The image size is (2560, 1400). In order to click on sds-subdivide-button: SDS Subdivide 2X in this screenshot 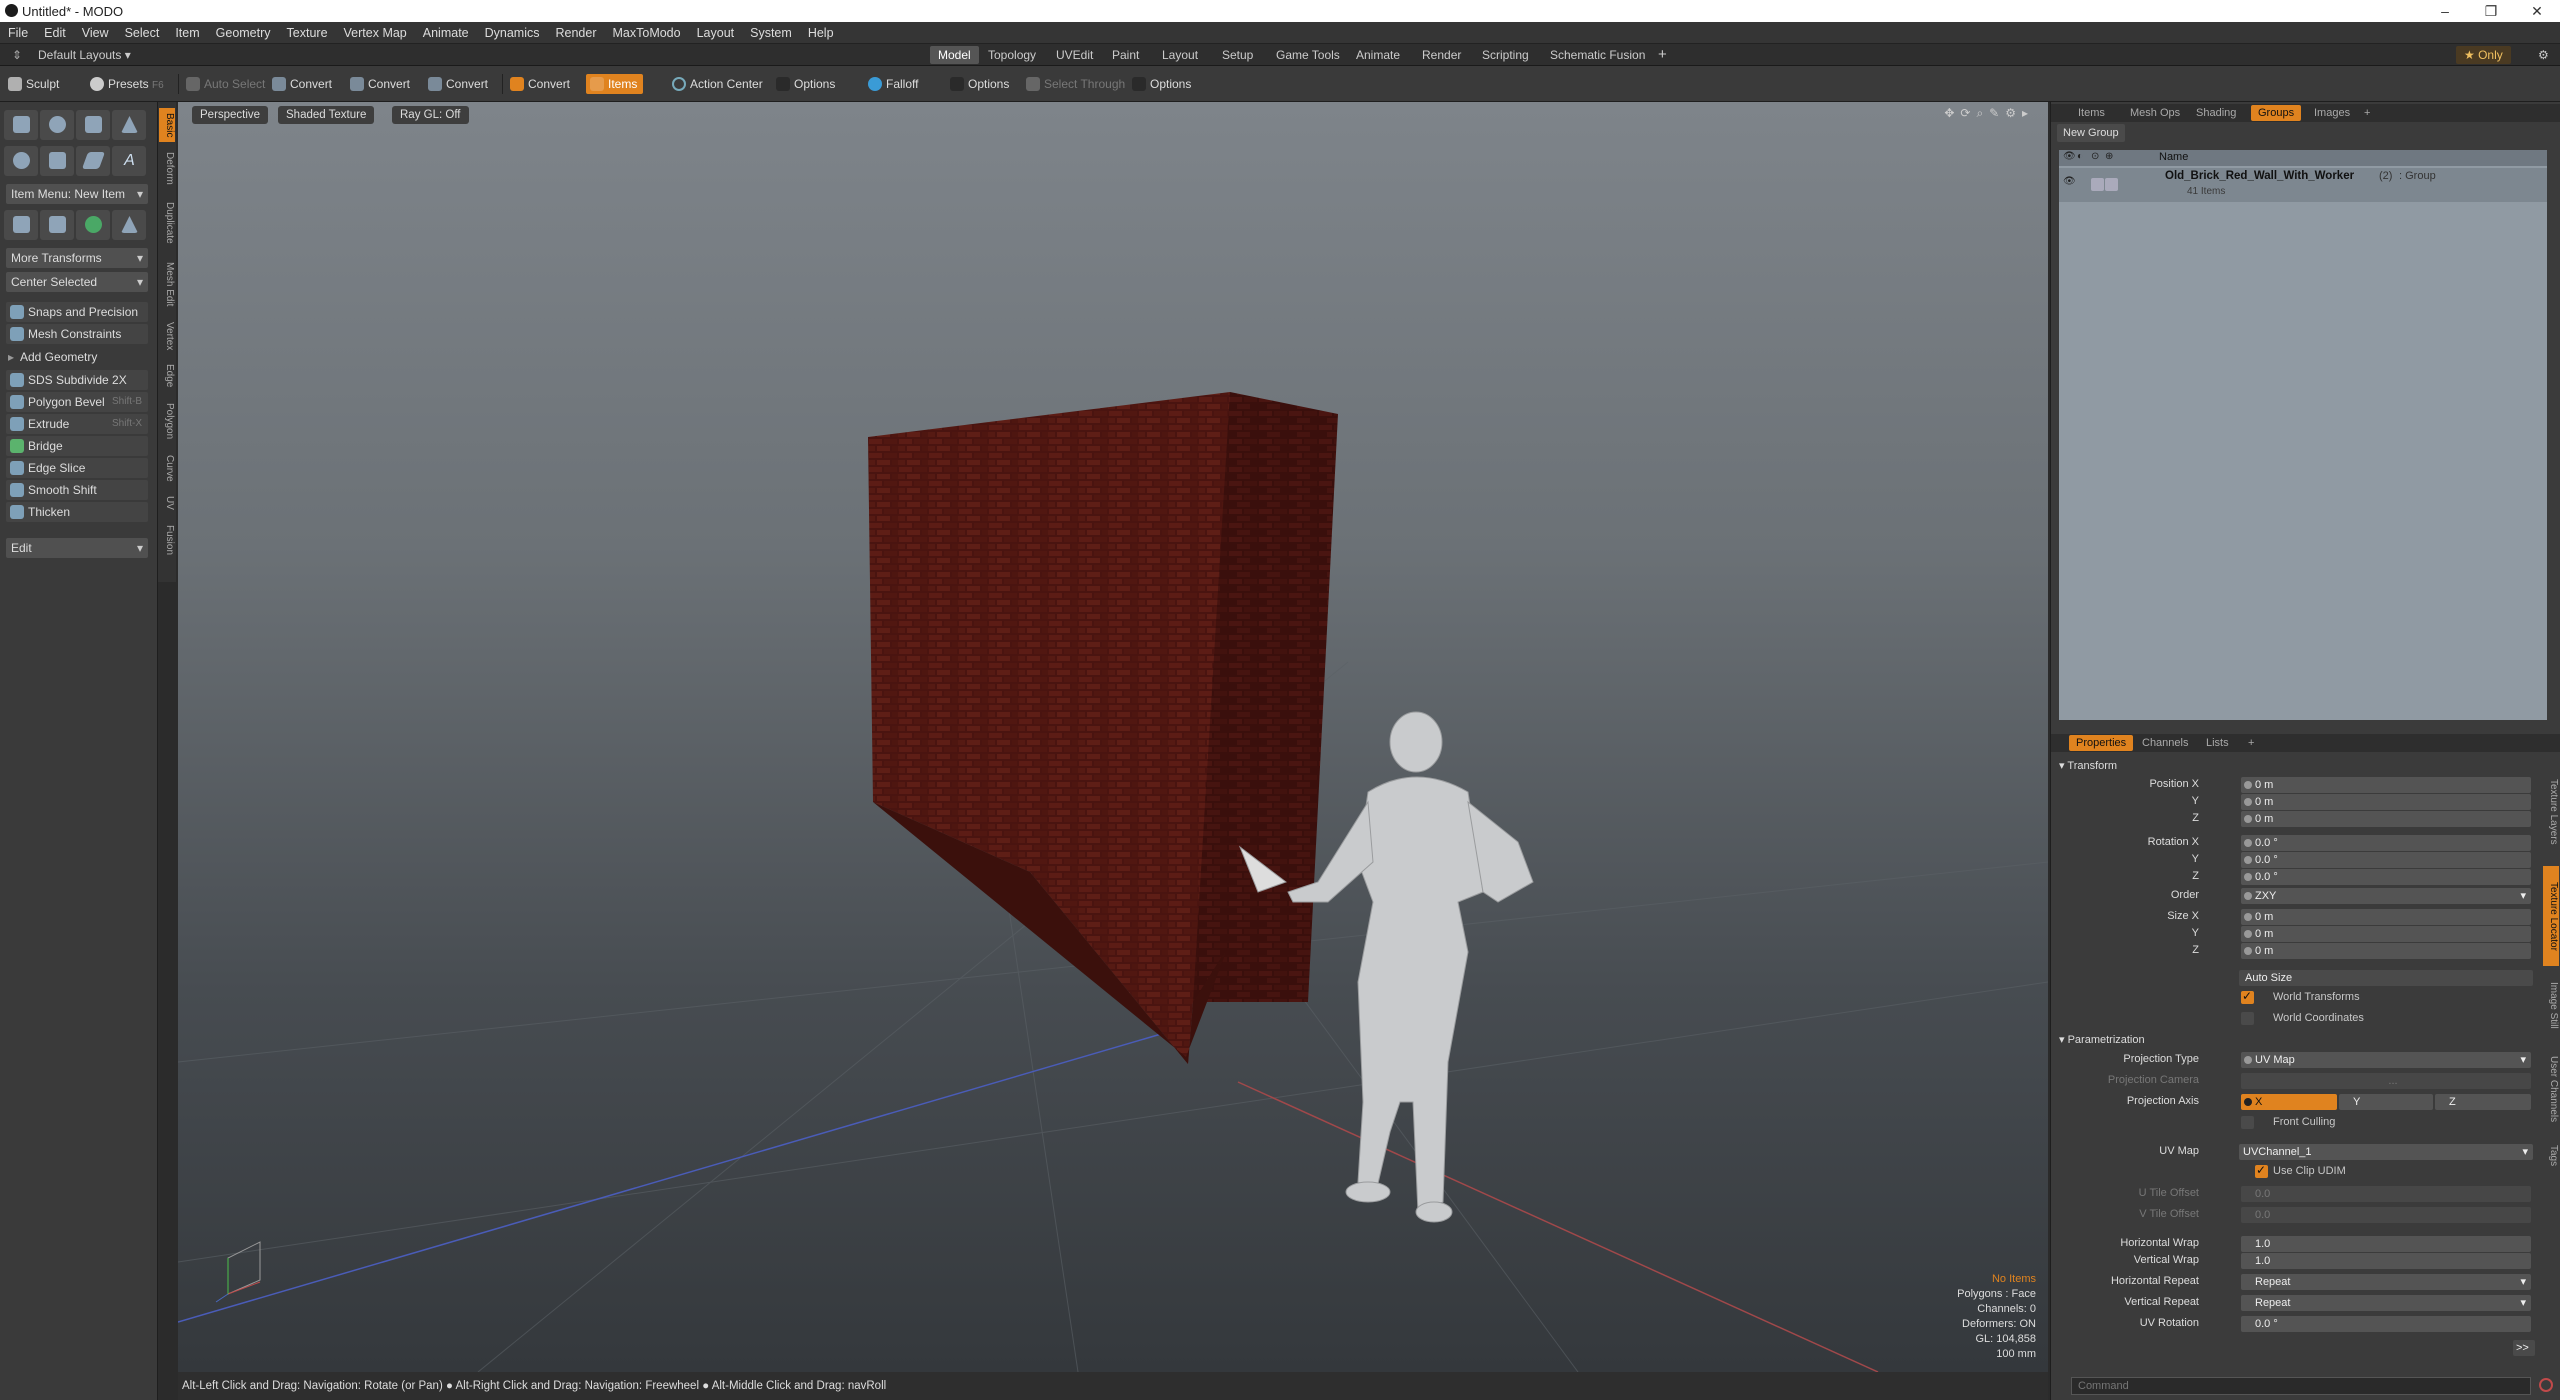, I will do `click(77, 380)`.